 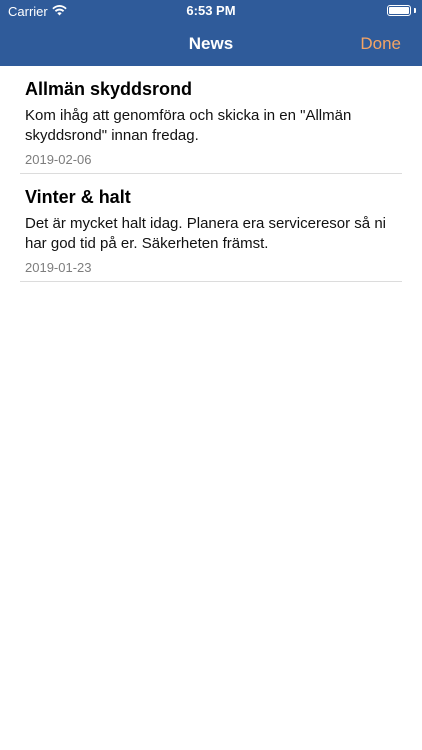 I want to click on battery-icon, so click(x=399, y=10).